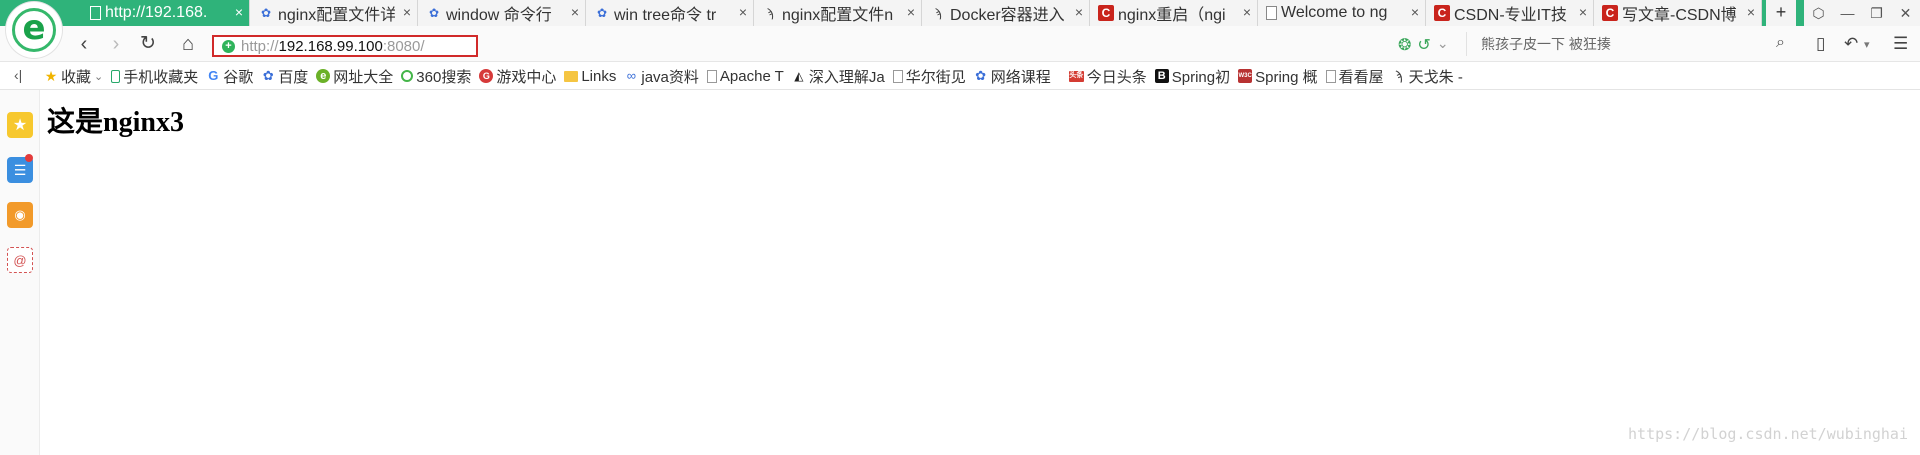  I want to click on bookmark-4: e 网址大全, so click(354, 76).